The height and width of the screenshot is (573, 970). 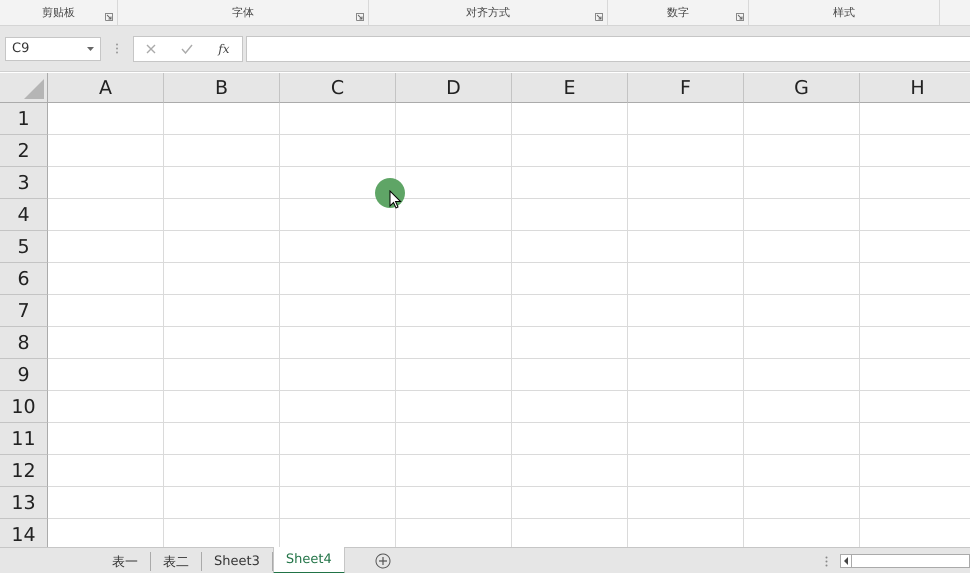 I want to click on column-header: B, so click(x=222, y=88).